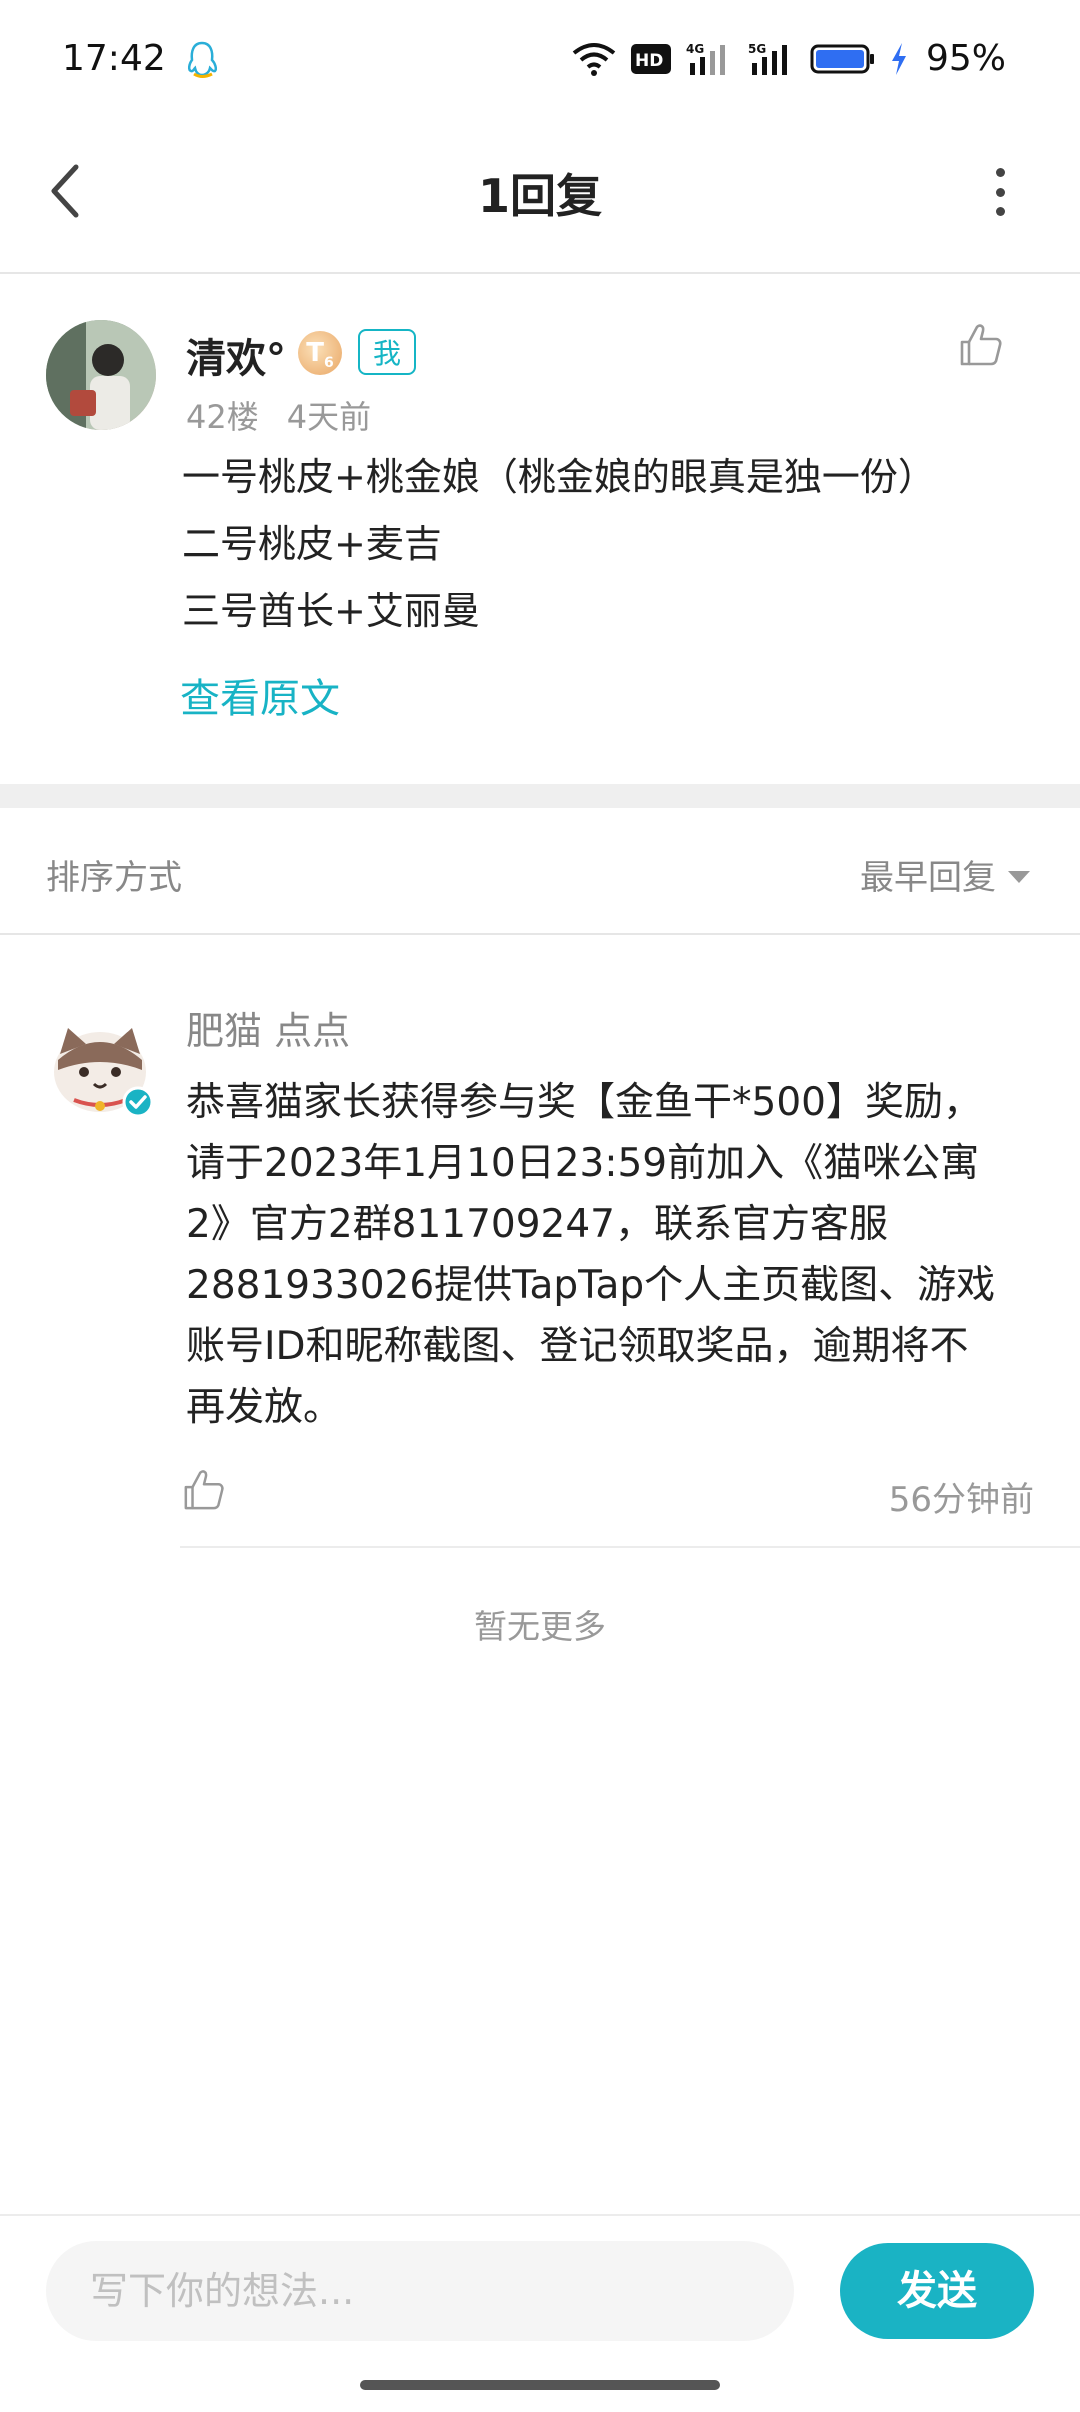 The height and width of the screenshot is (2412, 1080). Describe the element at coordinates (1019, 876) in the screenshot. I see `caret-down-icon` at that location.